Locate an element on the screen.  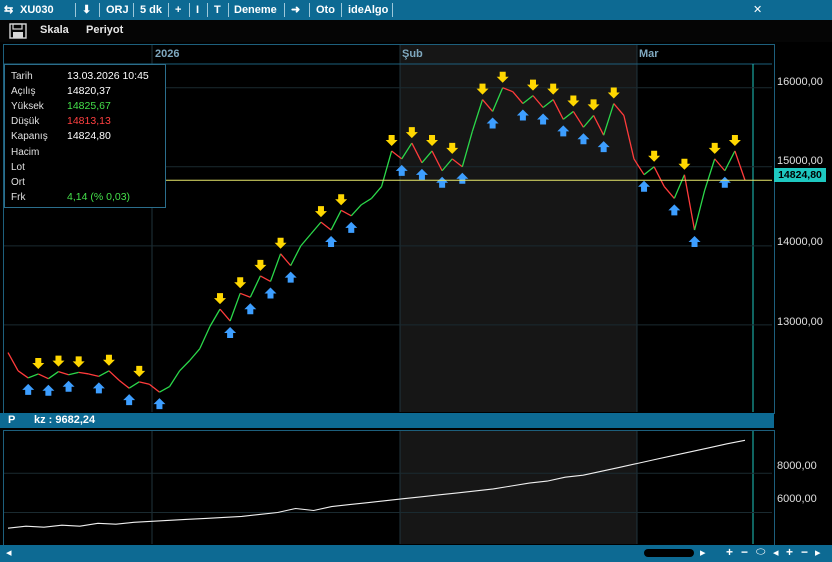
cursor-button: I is located at coordinates (197, 10).